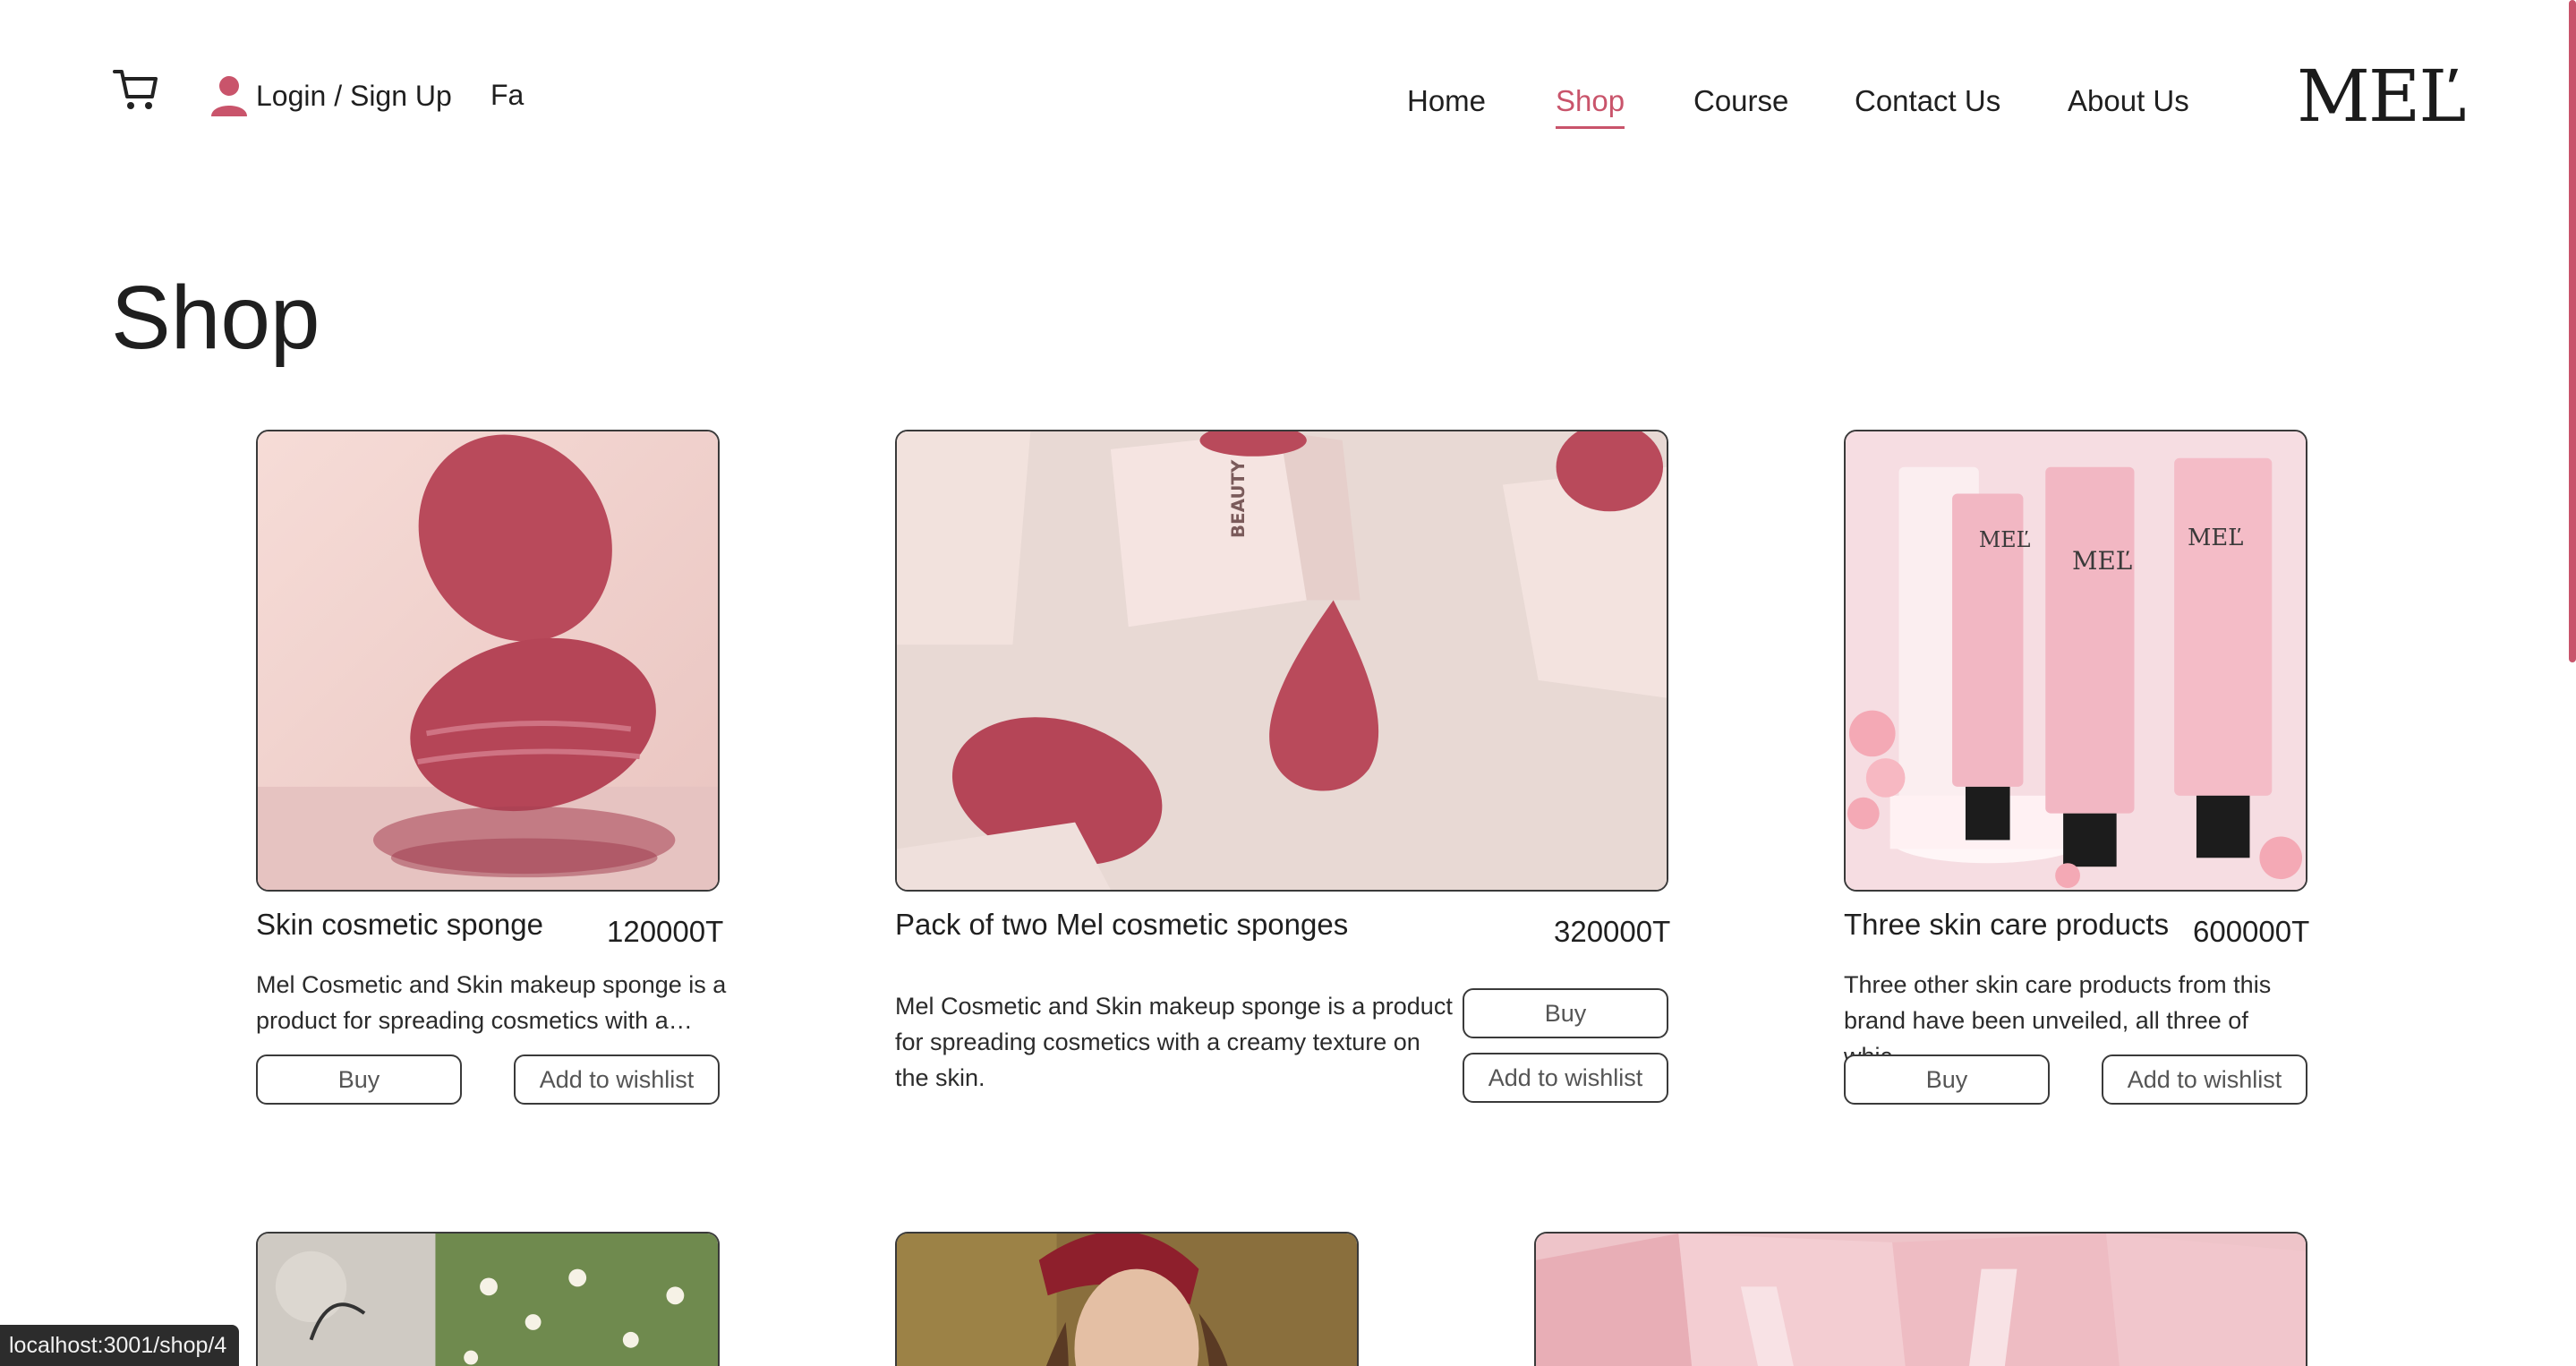 This screenshot has width=2576, height=1366. I want to click on product-image-boxes, so click(1920, 1299).